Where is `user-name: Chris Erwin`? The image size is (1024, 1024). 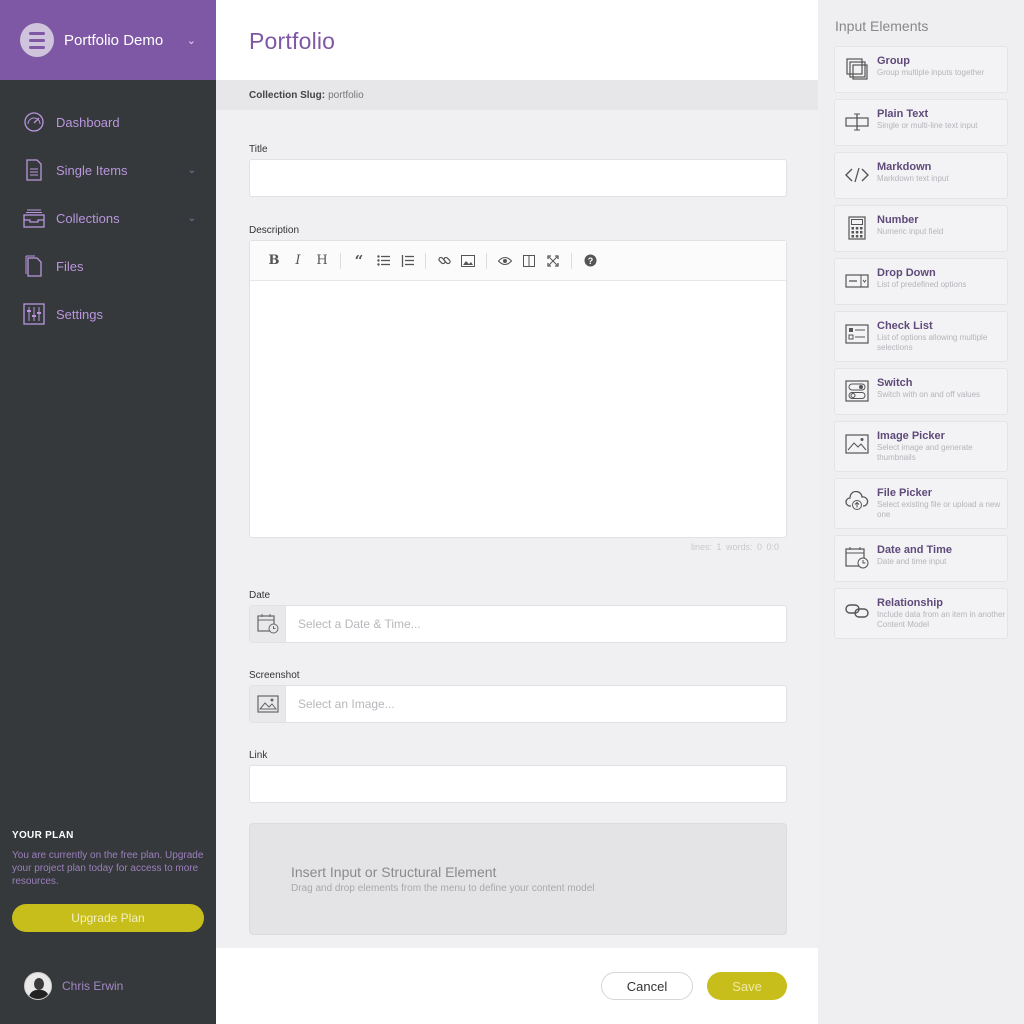
user-name: Chris Erwin is located at coordinates (93, 986).